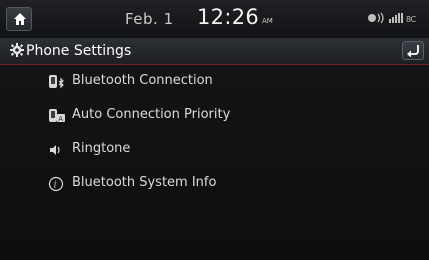 The width and height of the screenshot is (429, 260). I want to click on gear-icon, so click(17, 50).